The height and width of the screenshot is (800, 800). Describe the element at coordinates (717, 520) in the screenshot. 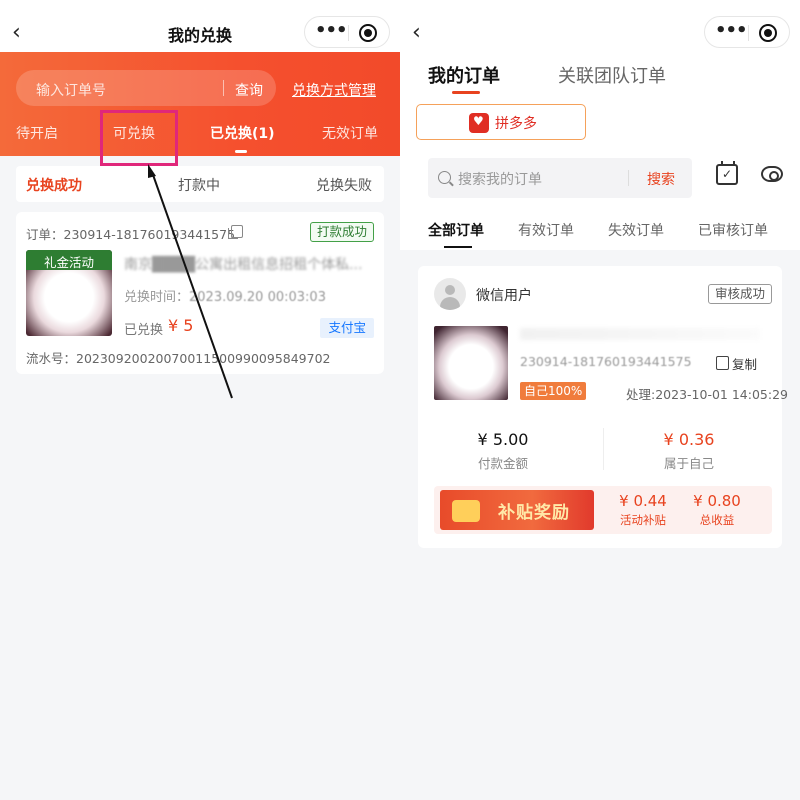

I see `total-income-label: 总收益` at that location.